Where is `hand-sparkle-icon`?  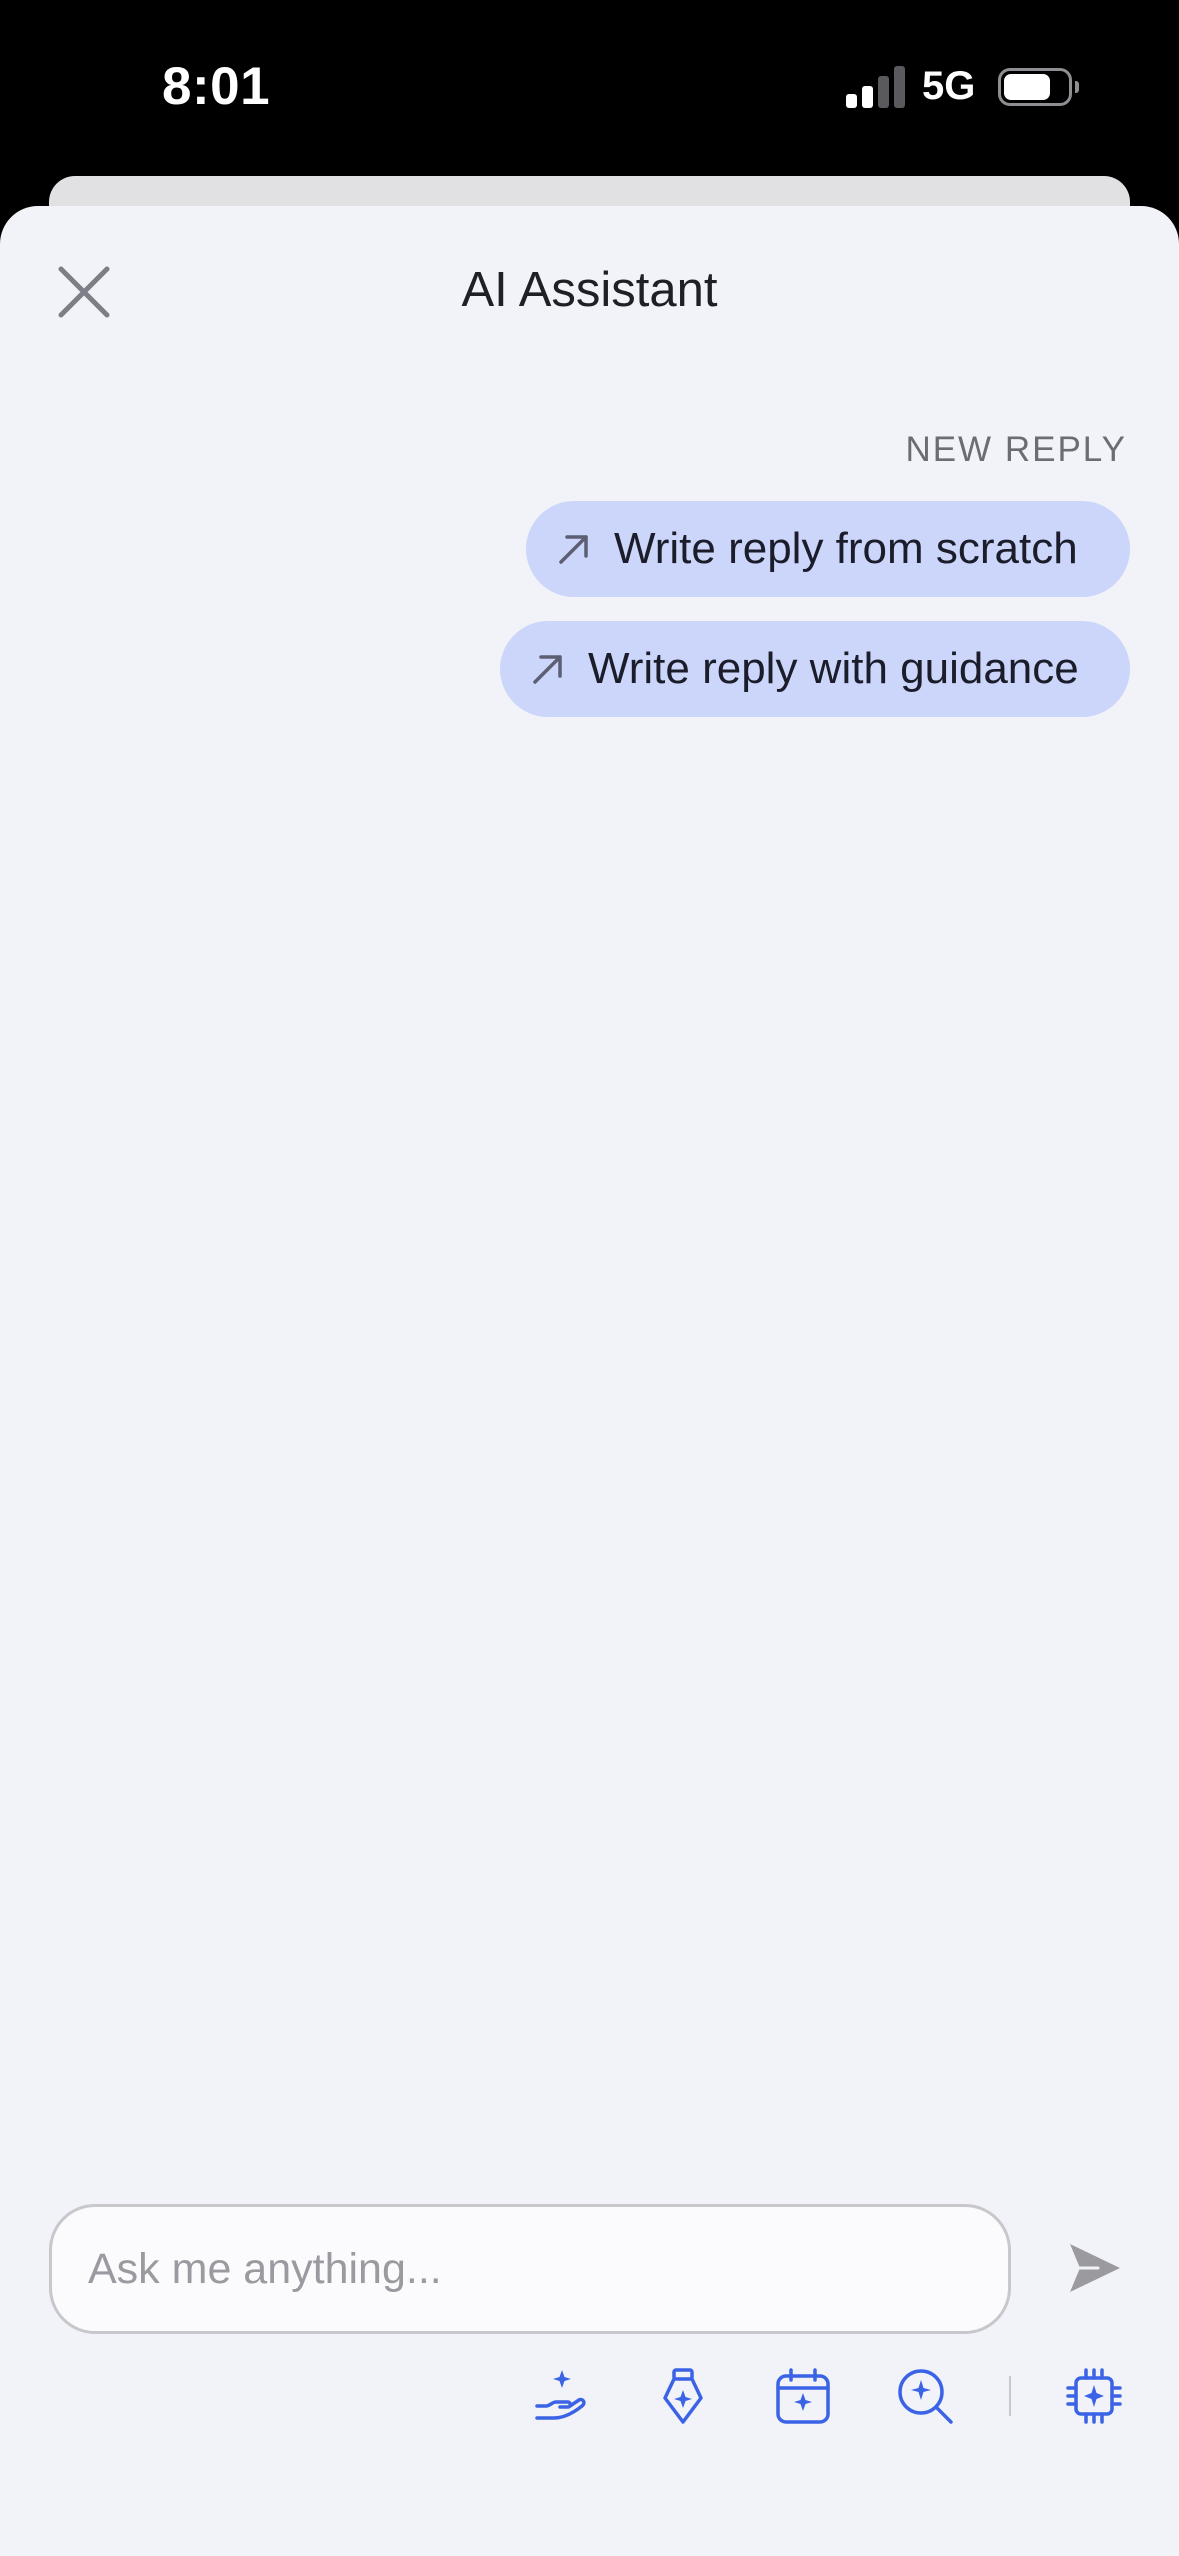 hand-sparkle-icon is located at coordinates (560, 2395).